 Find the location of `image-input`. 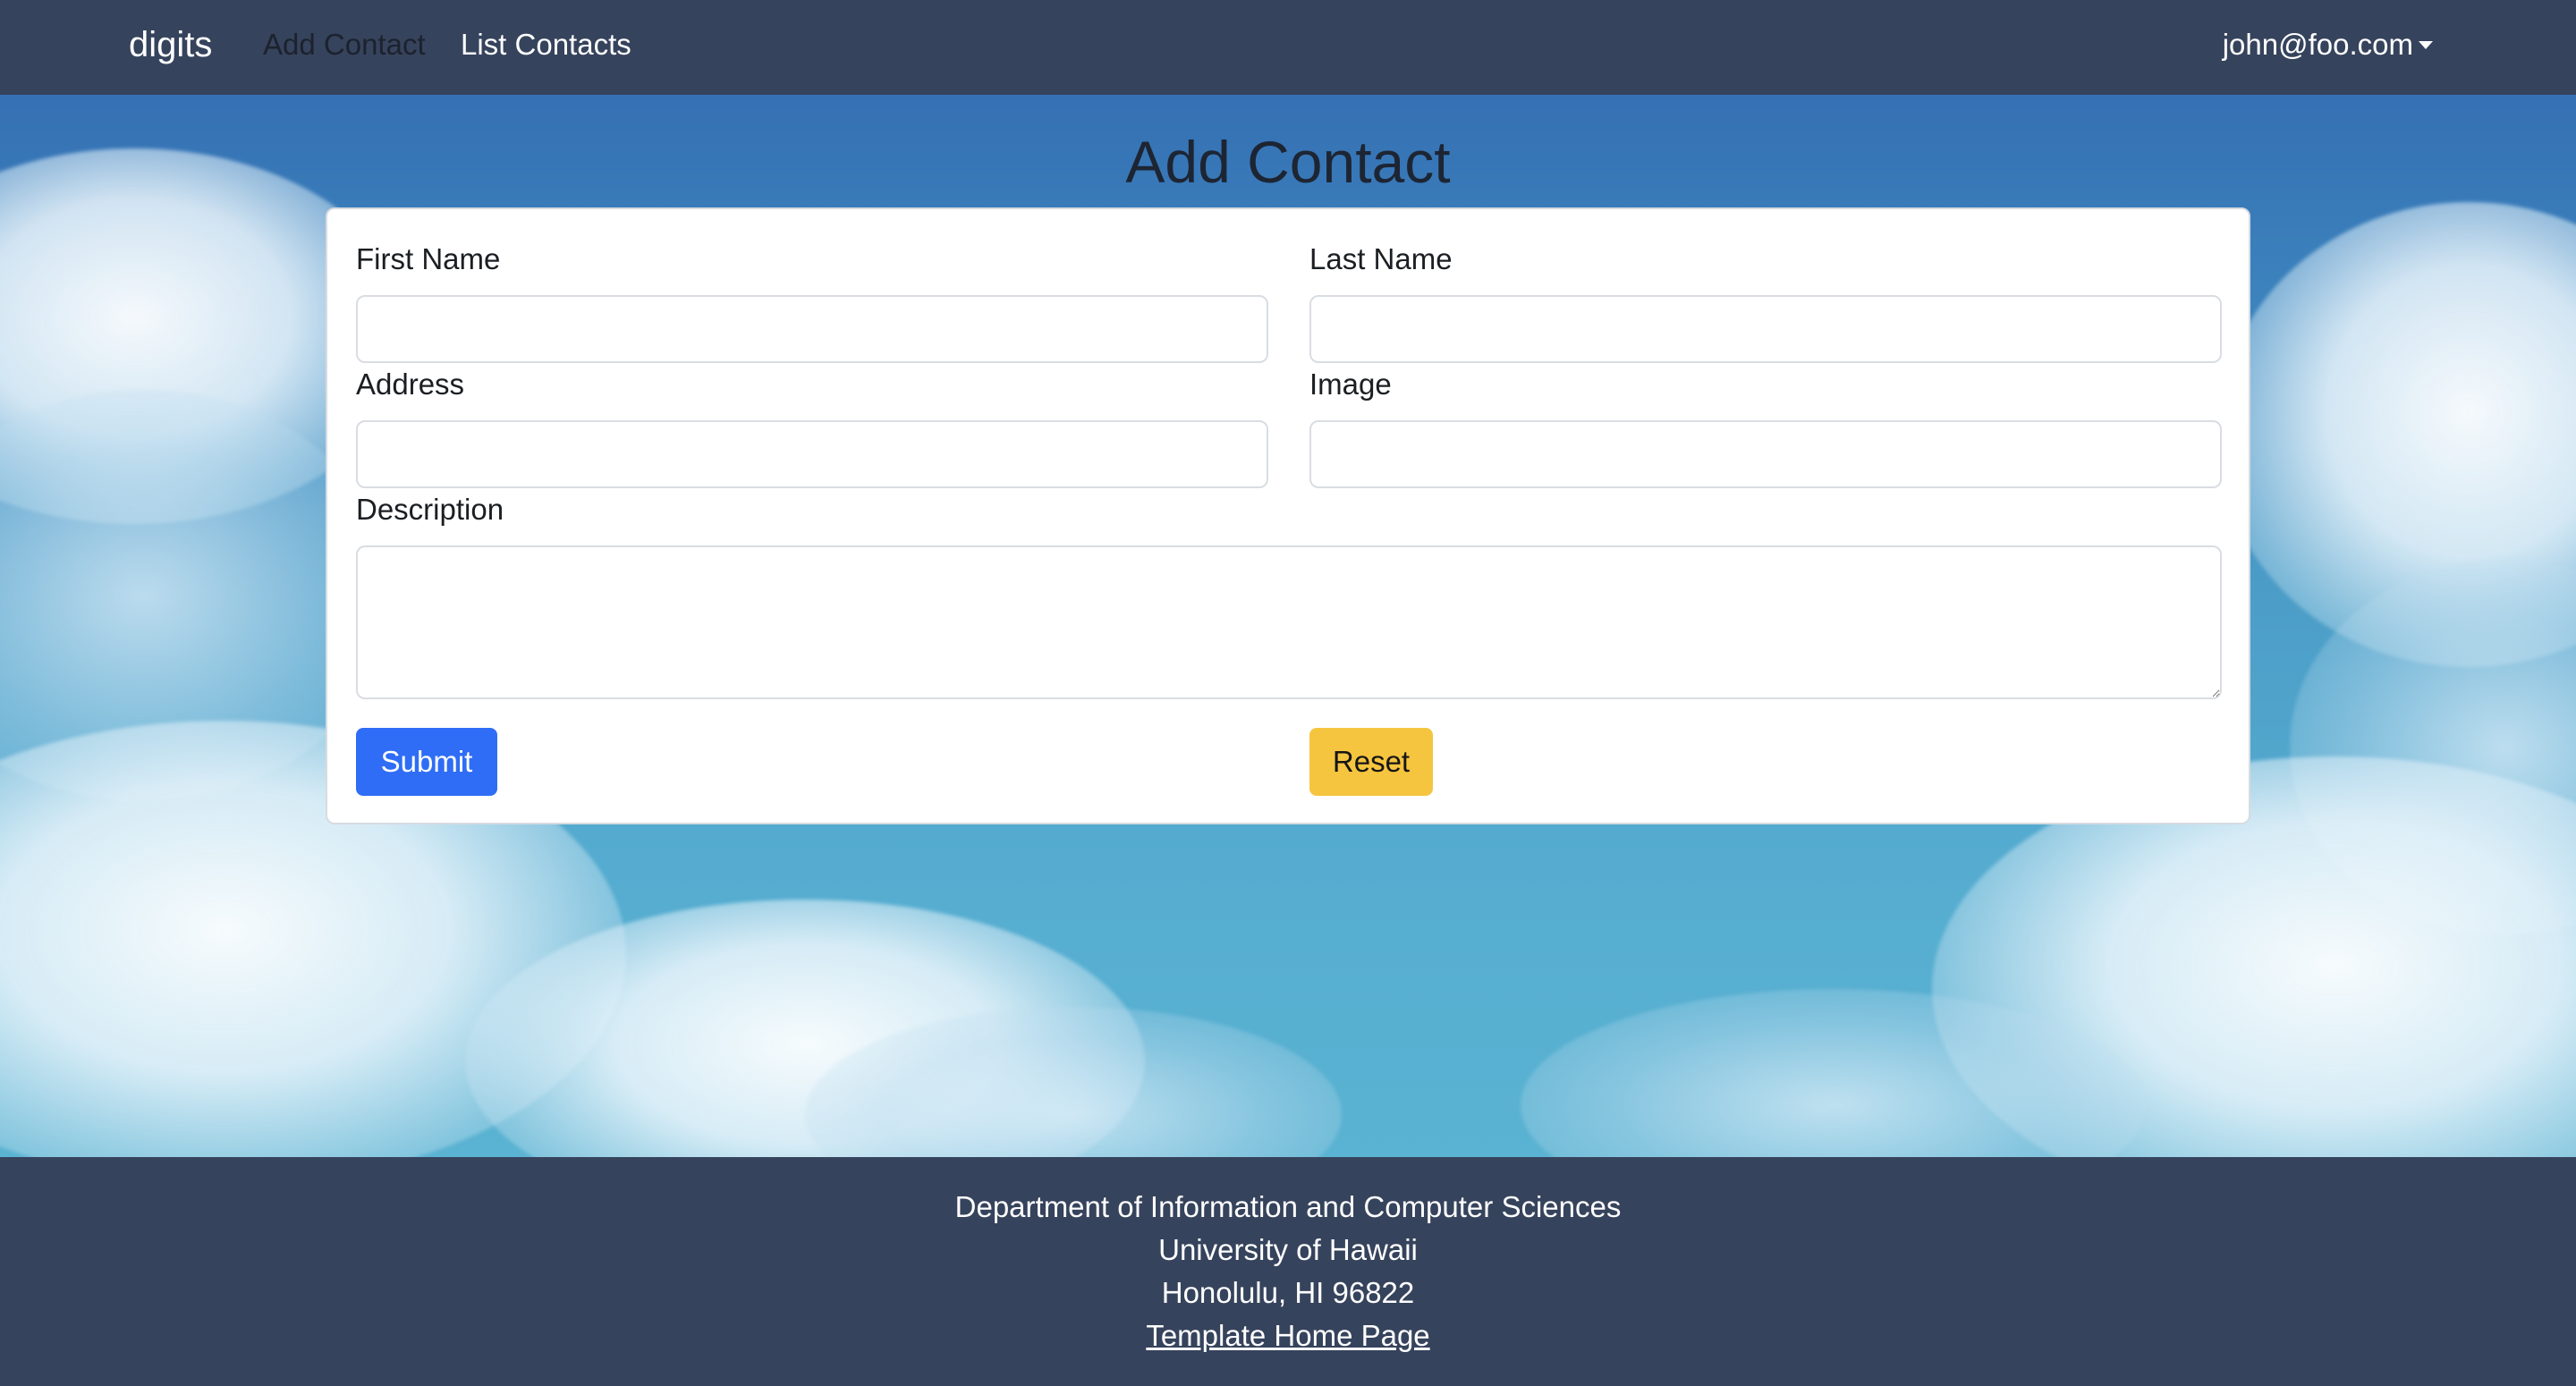

image-input is located at coordinates (1765, 454).